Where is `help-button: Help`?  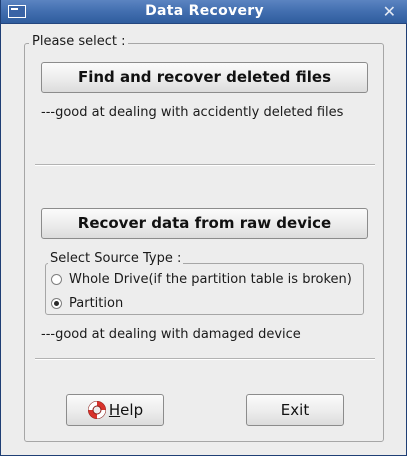
help-button: Help is located at coordinates (115, 410).